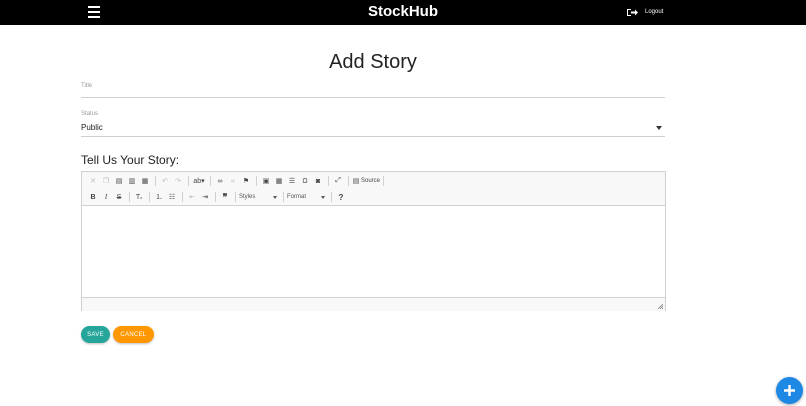  What do you see at coordinates (292, 181) in the screenshot?
I see `horizontal-line-icon: ☰` at bounding box center [292, 181].